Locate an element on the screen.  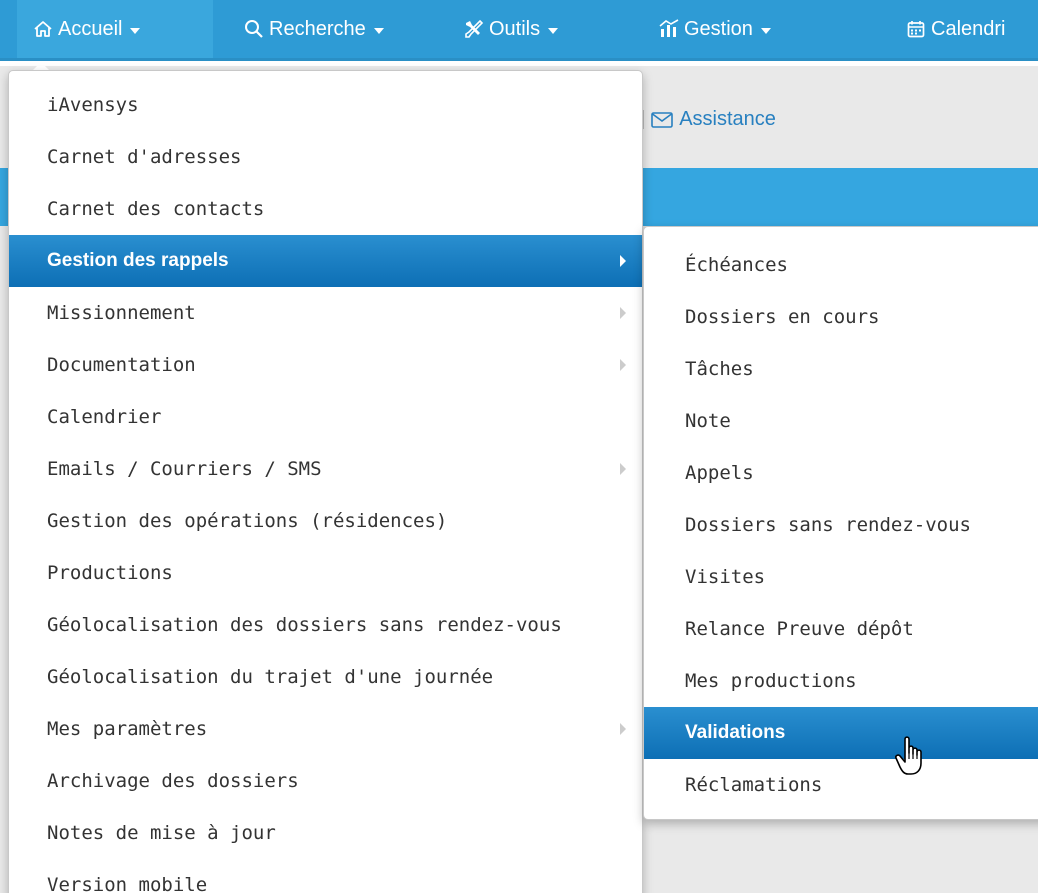
submenu-item-label: Validations is located at coordinates (735, 732).